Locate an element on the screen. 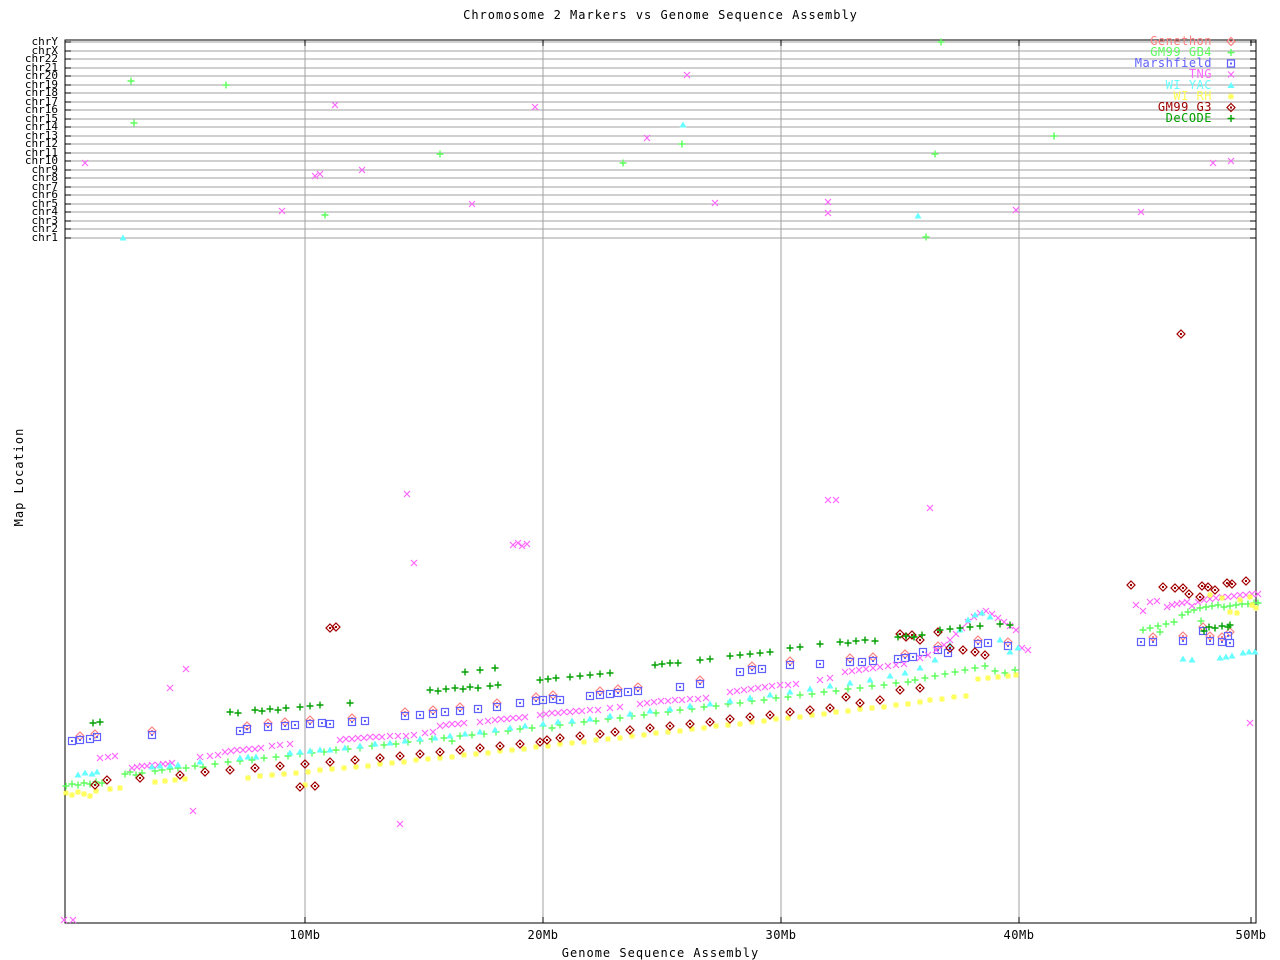 The height and width of the screenshot is (960, 1280). legend-label: DeCODE is located at coordinates (1188, 118).